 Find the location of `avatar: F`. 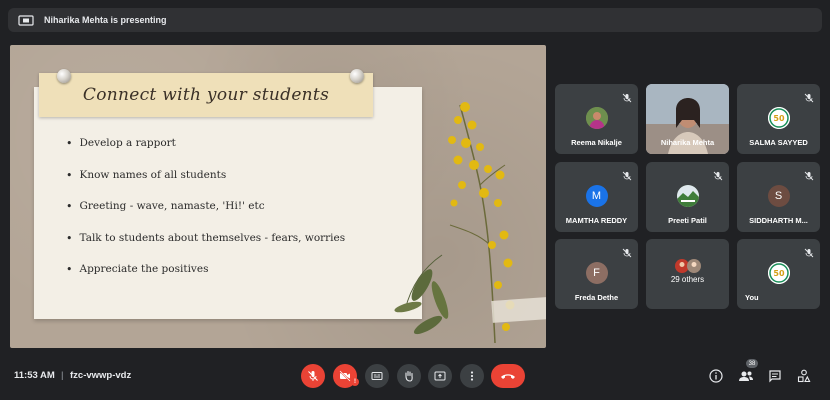

avatar: F is located at coordinates (596, 273).